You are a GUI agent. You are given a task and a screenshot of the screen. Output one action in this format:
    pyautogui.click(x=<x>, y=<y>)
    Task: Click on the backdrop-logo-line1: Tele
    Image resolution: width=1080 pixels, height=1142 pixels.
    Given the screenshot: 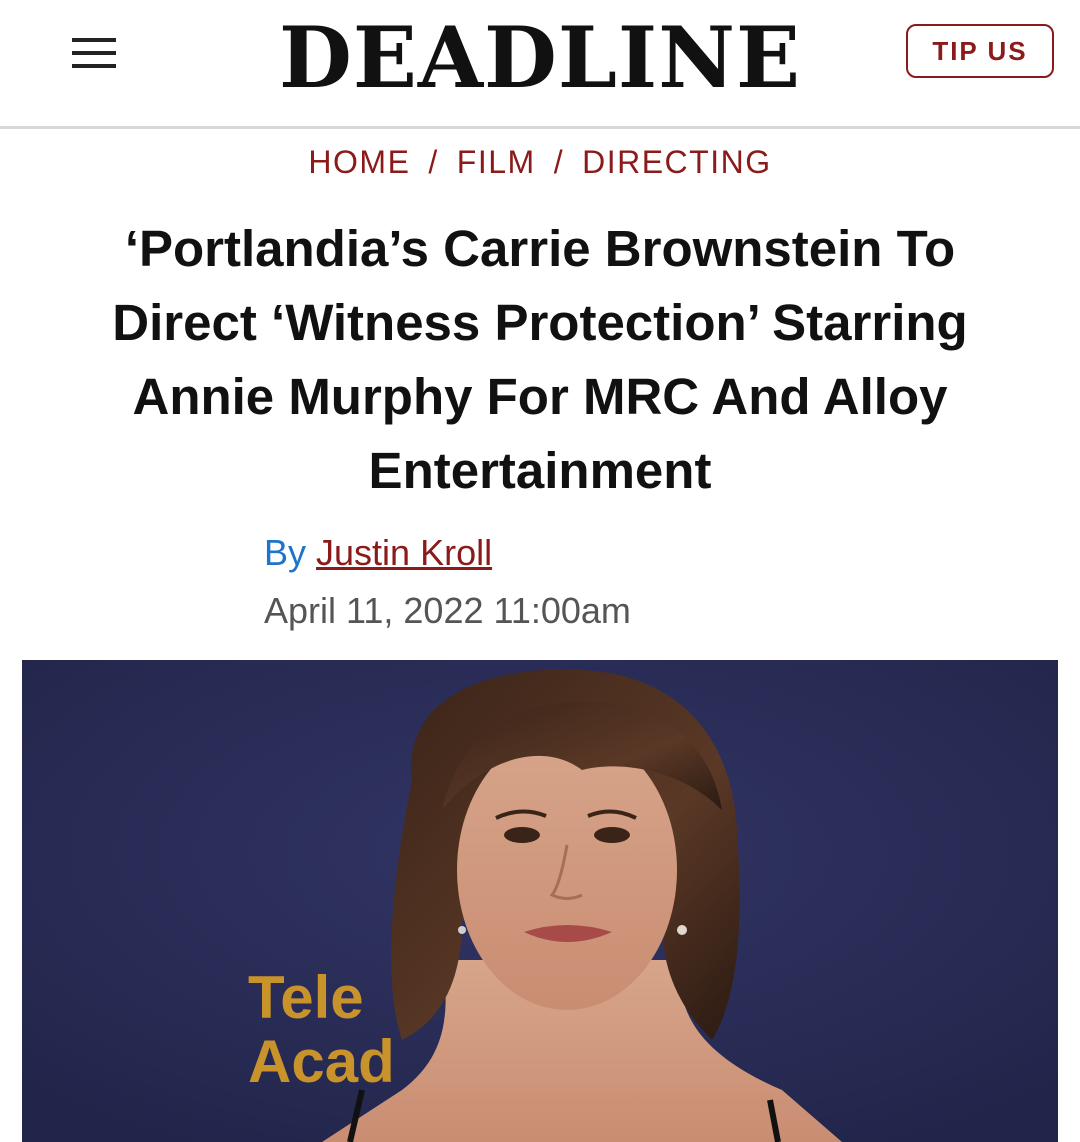 What is the action you would take?
    pyautogui.click(x=306, y=997)
    